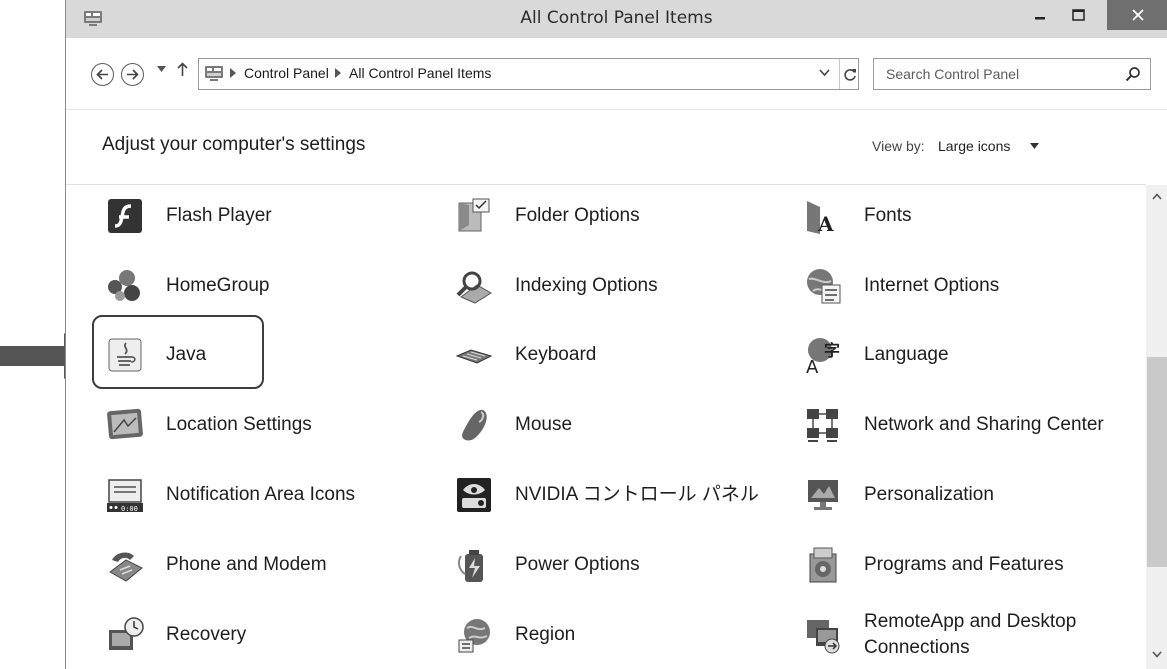  What do you see at coordinates (420, 73) in the screenshot?
I see `breadcrumb-all-items: All Control Panel Items` at bounding box center [420, 73].